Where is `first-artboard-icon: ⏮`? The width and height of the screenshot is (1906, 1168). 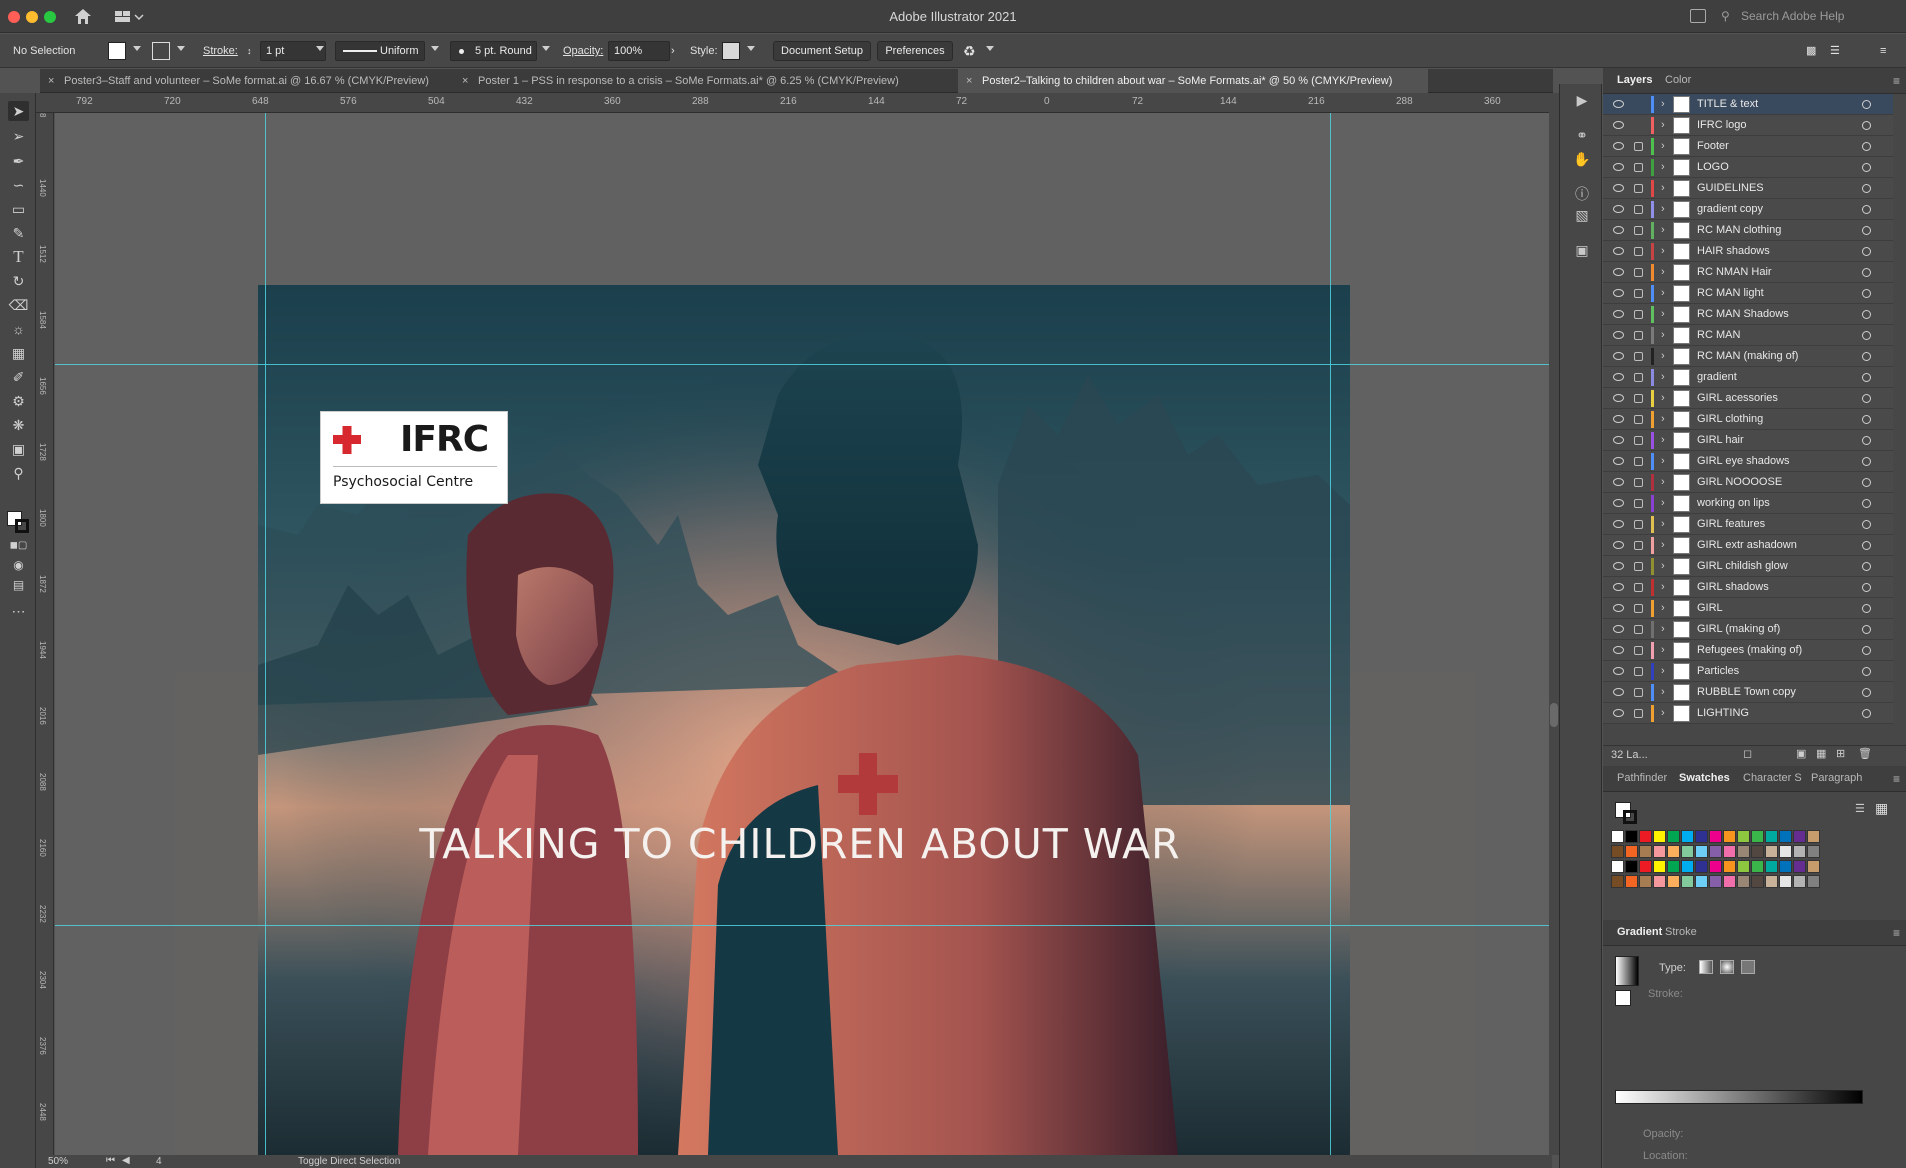
first-artboard-icon: ⏮ is located at coordinates (110, 1160).